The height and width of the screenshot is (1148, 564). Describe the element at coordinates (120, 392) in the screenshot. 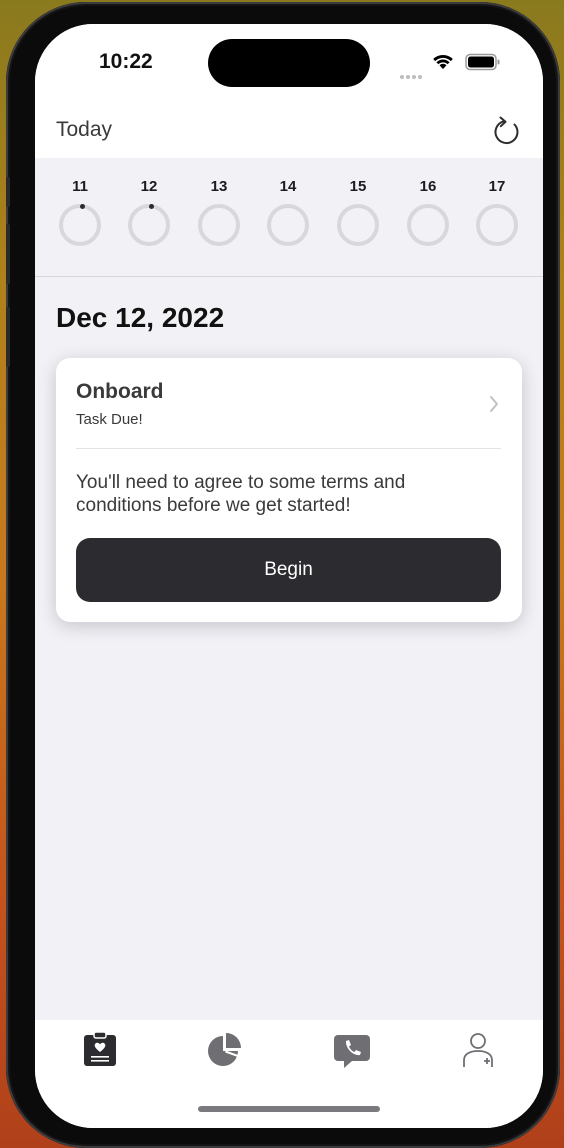

I see `task-title: Onboard` at that location.